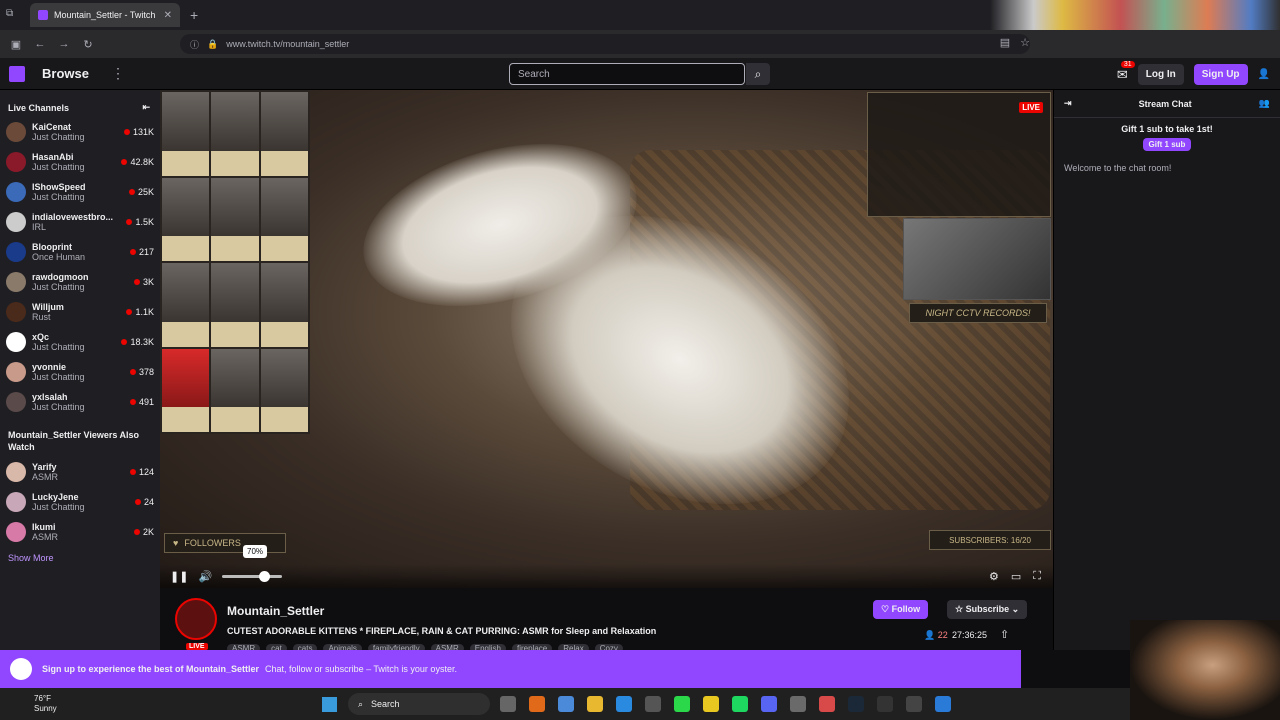  What do you see at coordinates (146, 107) in the screenshot?
I see `collapse-sidebar-icon: ⇤` at bounding box center [146, 107].